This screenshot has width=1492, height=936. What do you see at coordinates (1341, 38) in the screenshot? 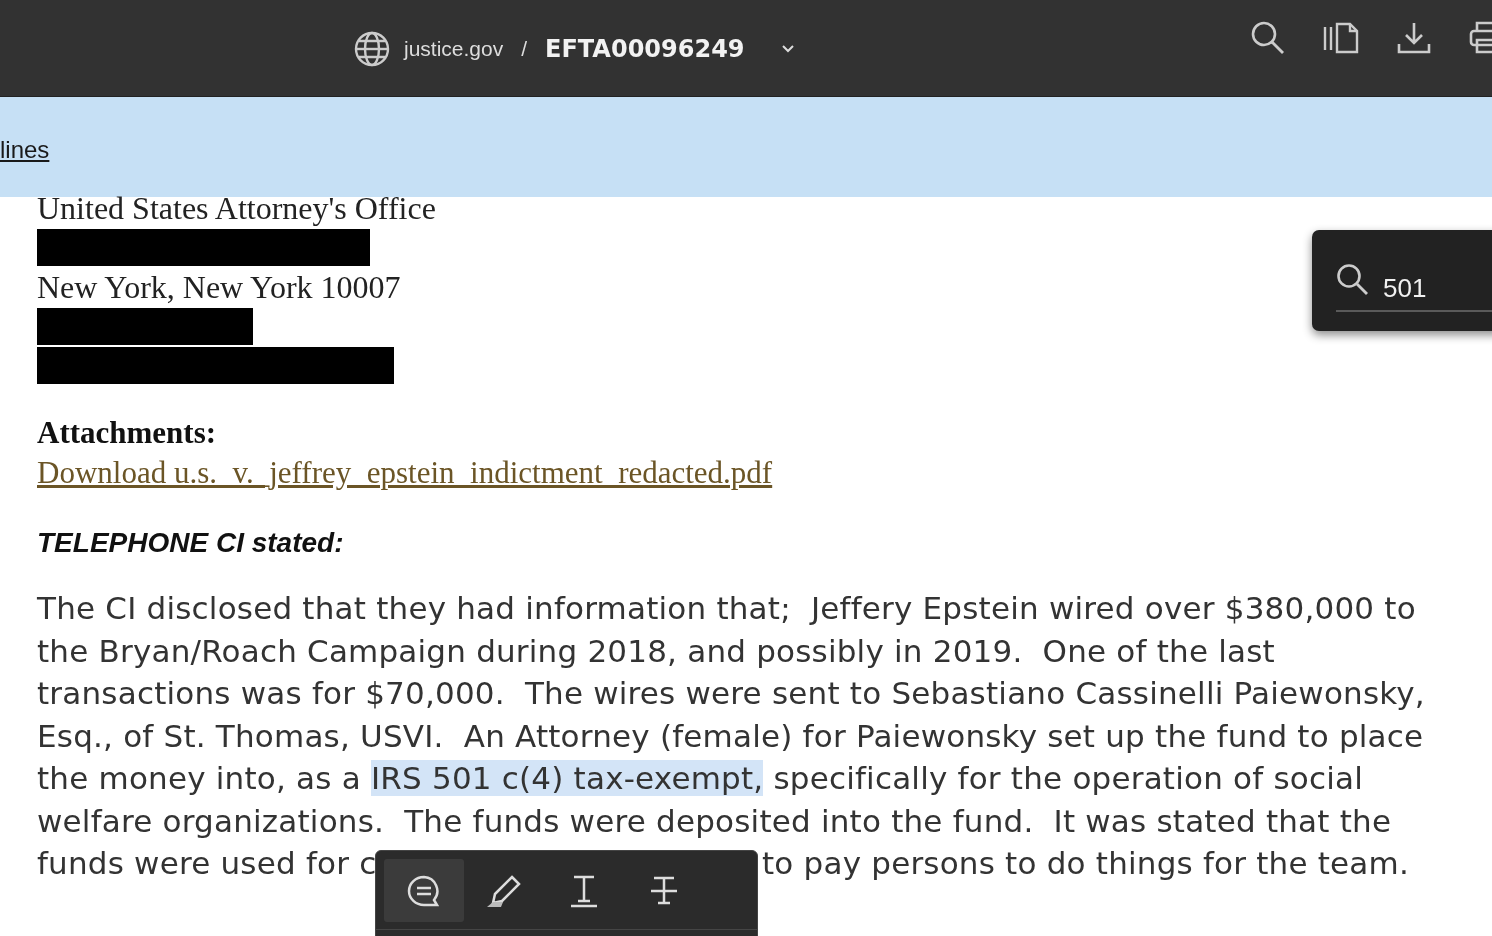
I see `pages-icon` at bounding box center [1341, 38].